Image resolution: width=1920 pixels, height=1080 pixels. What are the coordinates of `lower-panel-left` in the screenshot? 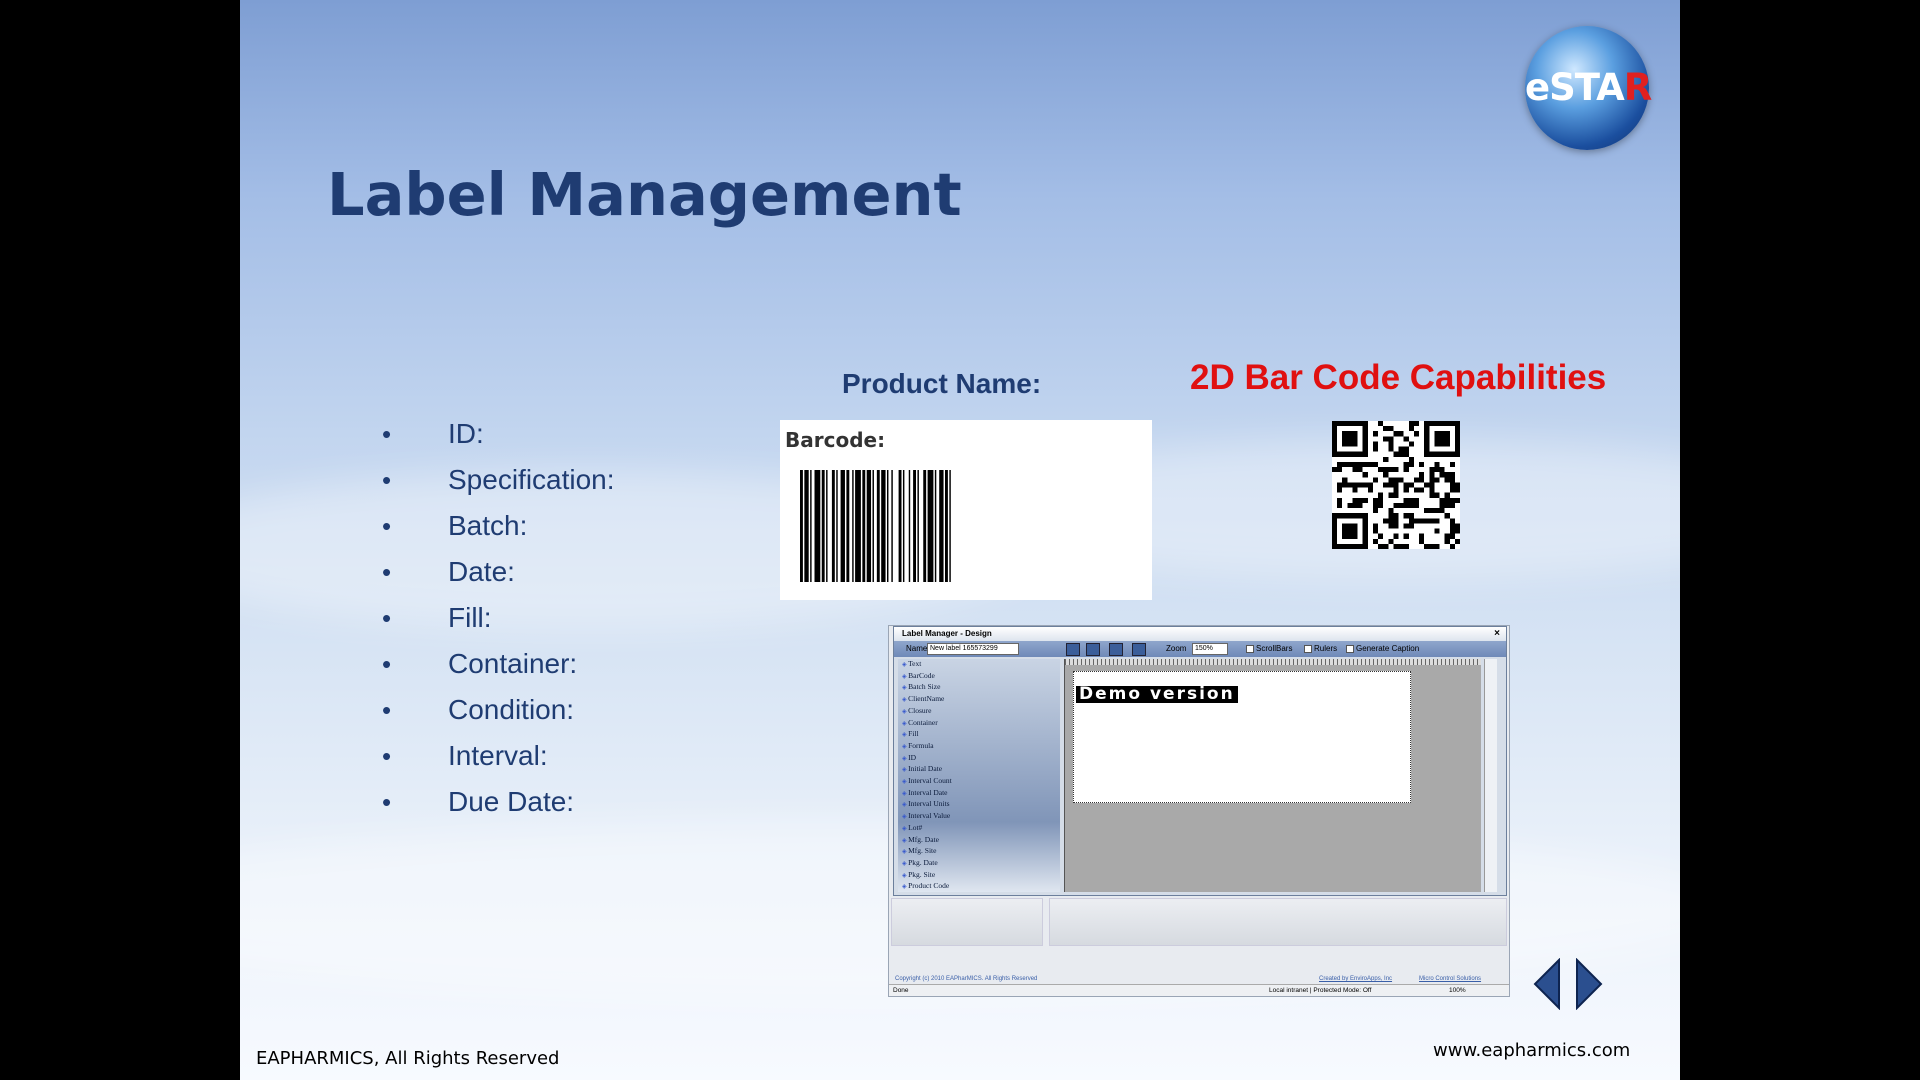 It's located at (967, 922).